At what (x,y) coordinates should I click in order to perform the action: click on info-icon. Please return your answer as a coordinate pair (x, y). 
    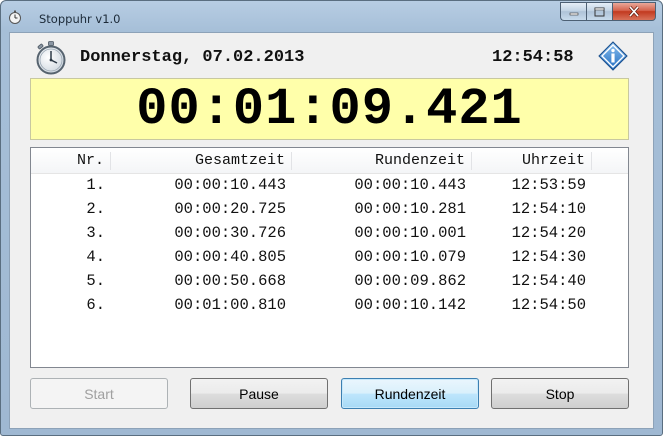
    Looking at the image, I should click on (613, 56).